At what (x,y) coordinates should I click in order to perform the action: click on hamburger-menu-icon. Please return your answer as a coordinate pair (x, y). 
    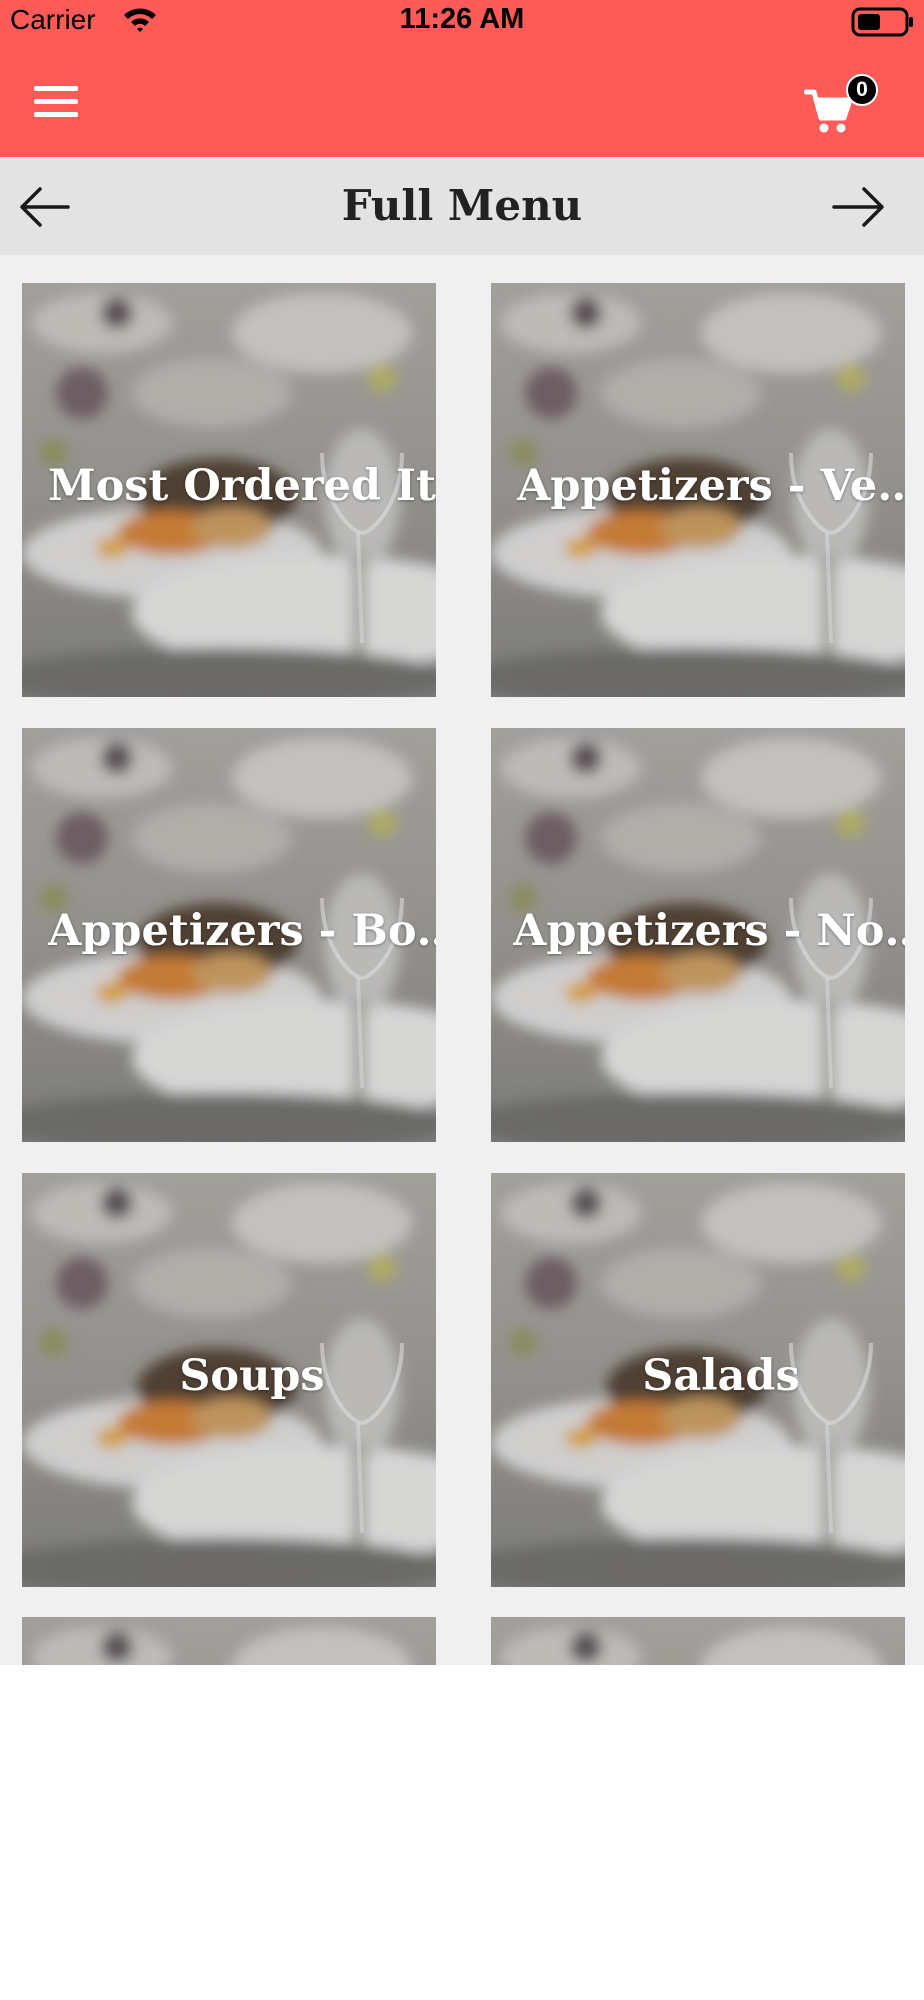
    Looking at the image, I should click on (56, 88).